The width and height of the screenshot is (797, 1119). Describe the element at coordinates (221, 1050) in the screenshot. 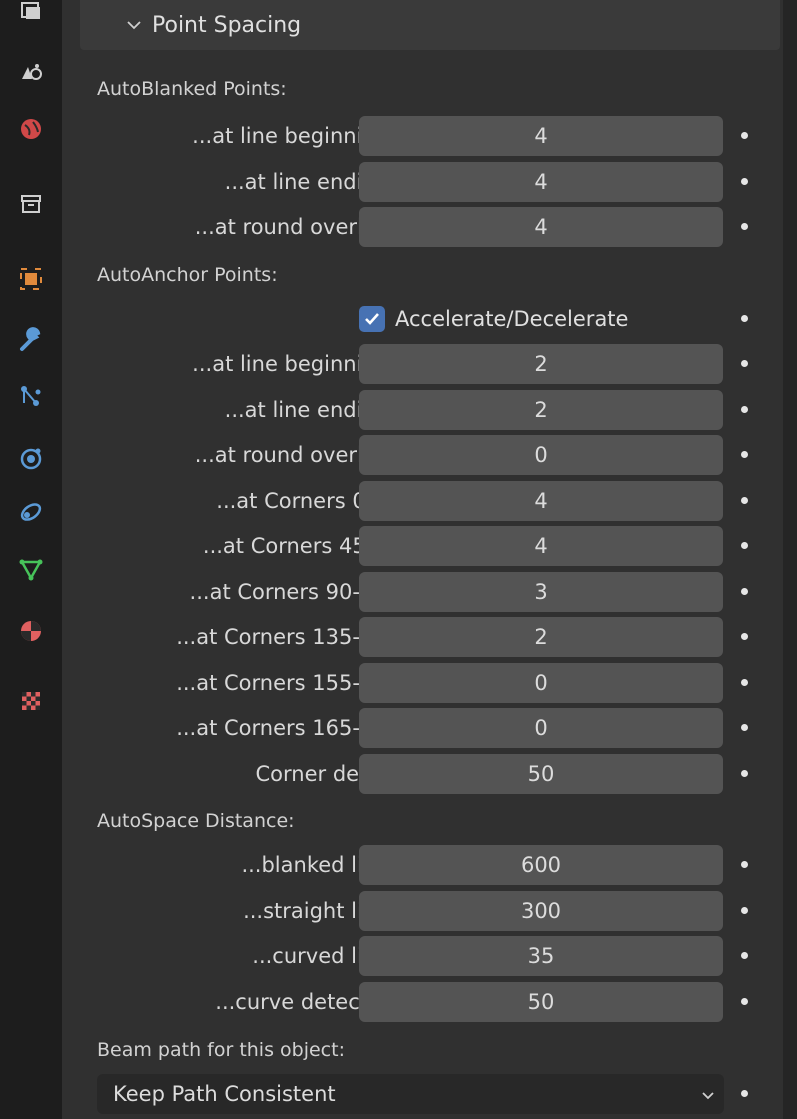

I see `section-beampath-label: Beam path for this object:` at that location.